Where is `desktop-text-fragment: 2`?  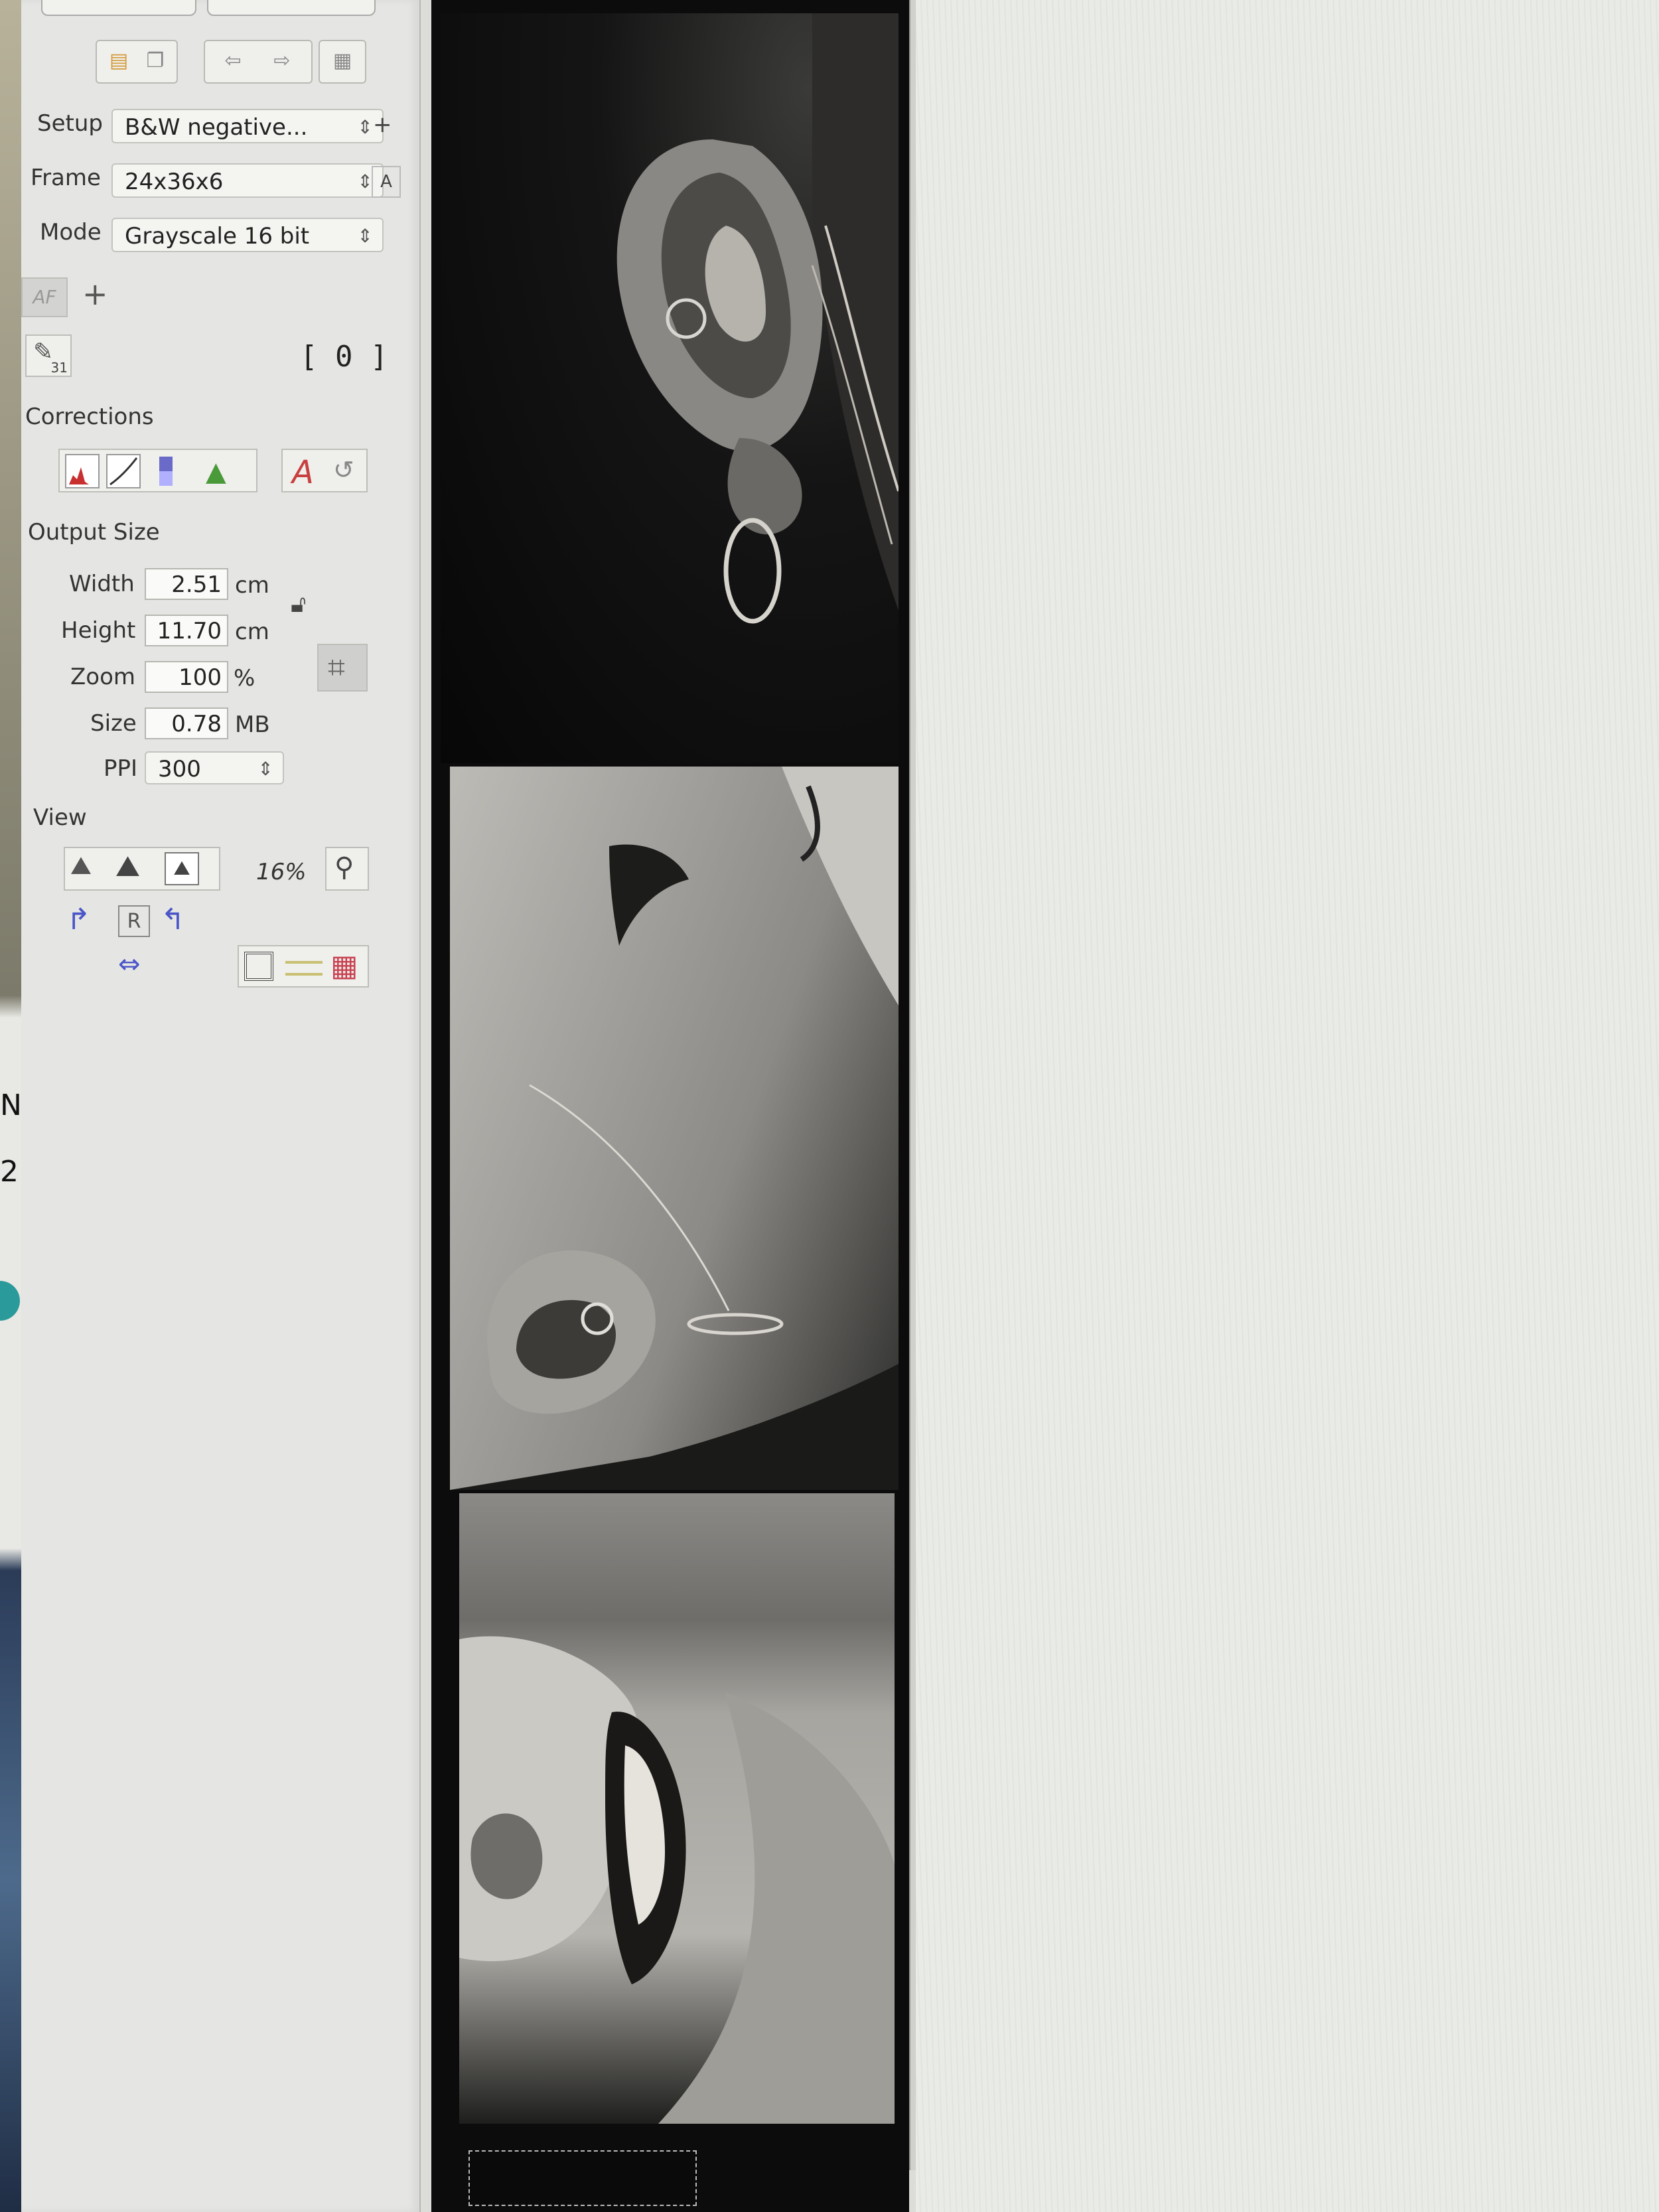
desktop-text-fragment: 2 is located at coordinates (9, 1172).